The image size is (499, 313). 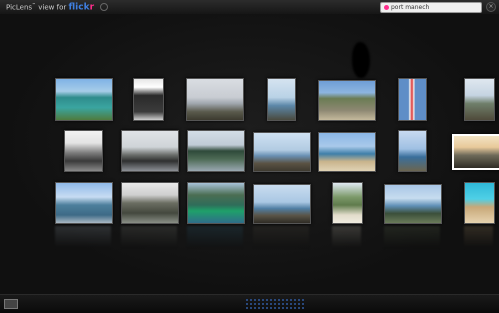 I want to click on photo-bay-beach, so click(x=347, y=152).